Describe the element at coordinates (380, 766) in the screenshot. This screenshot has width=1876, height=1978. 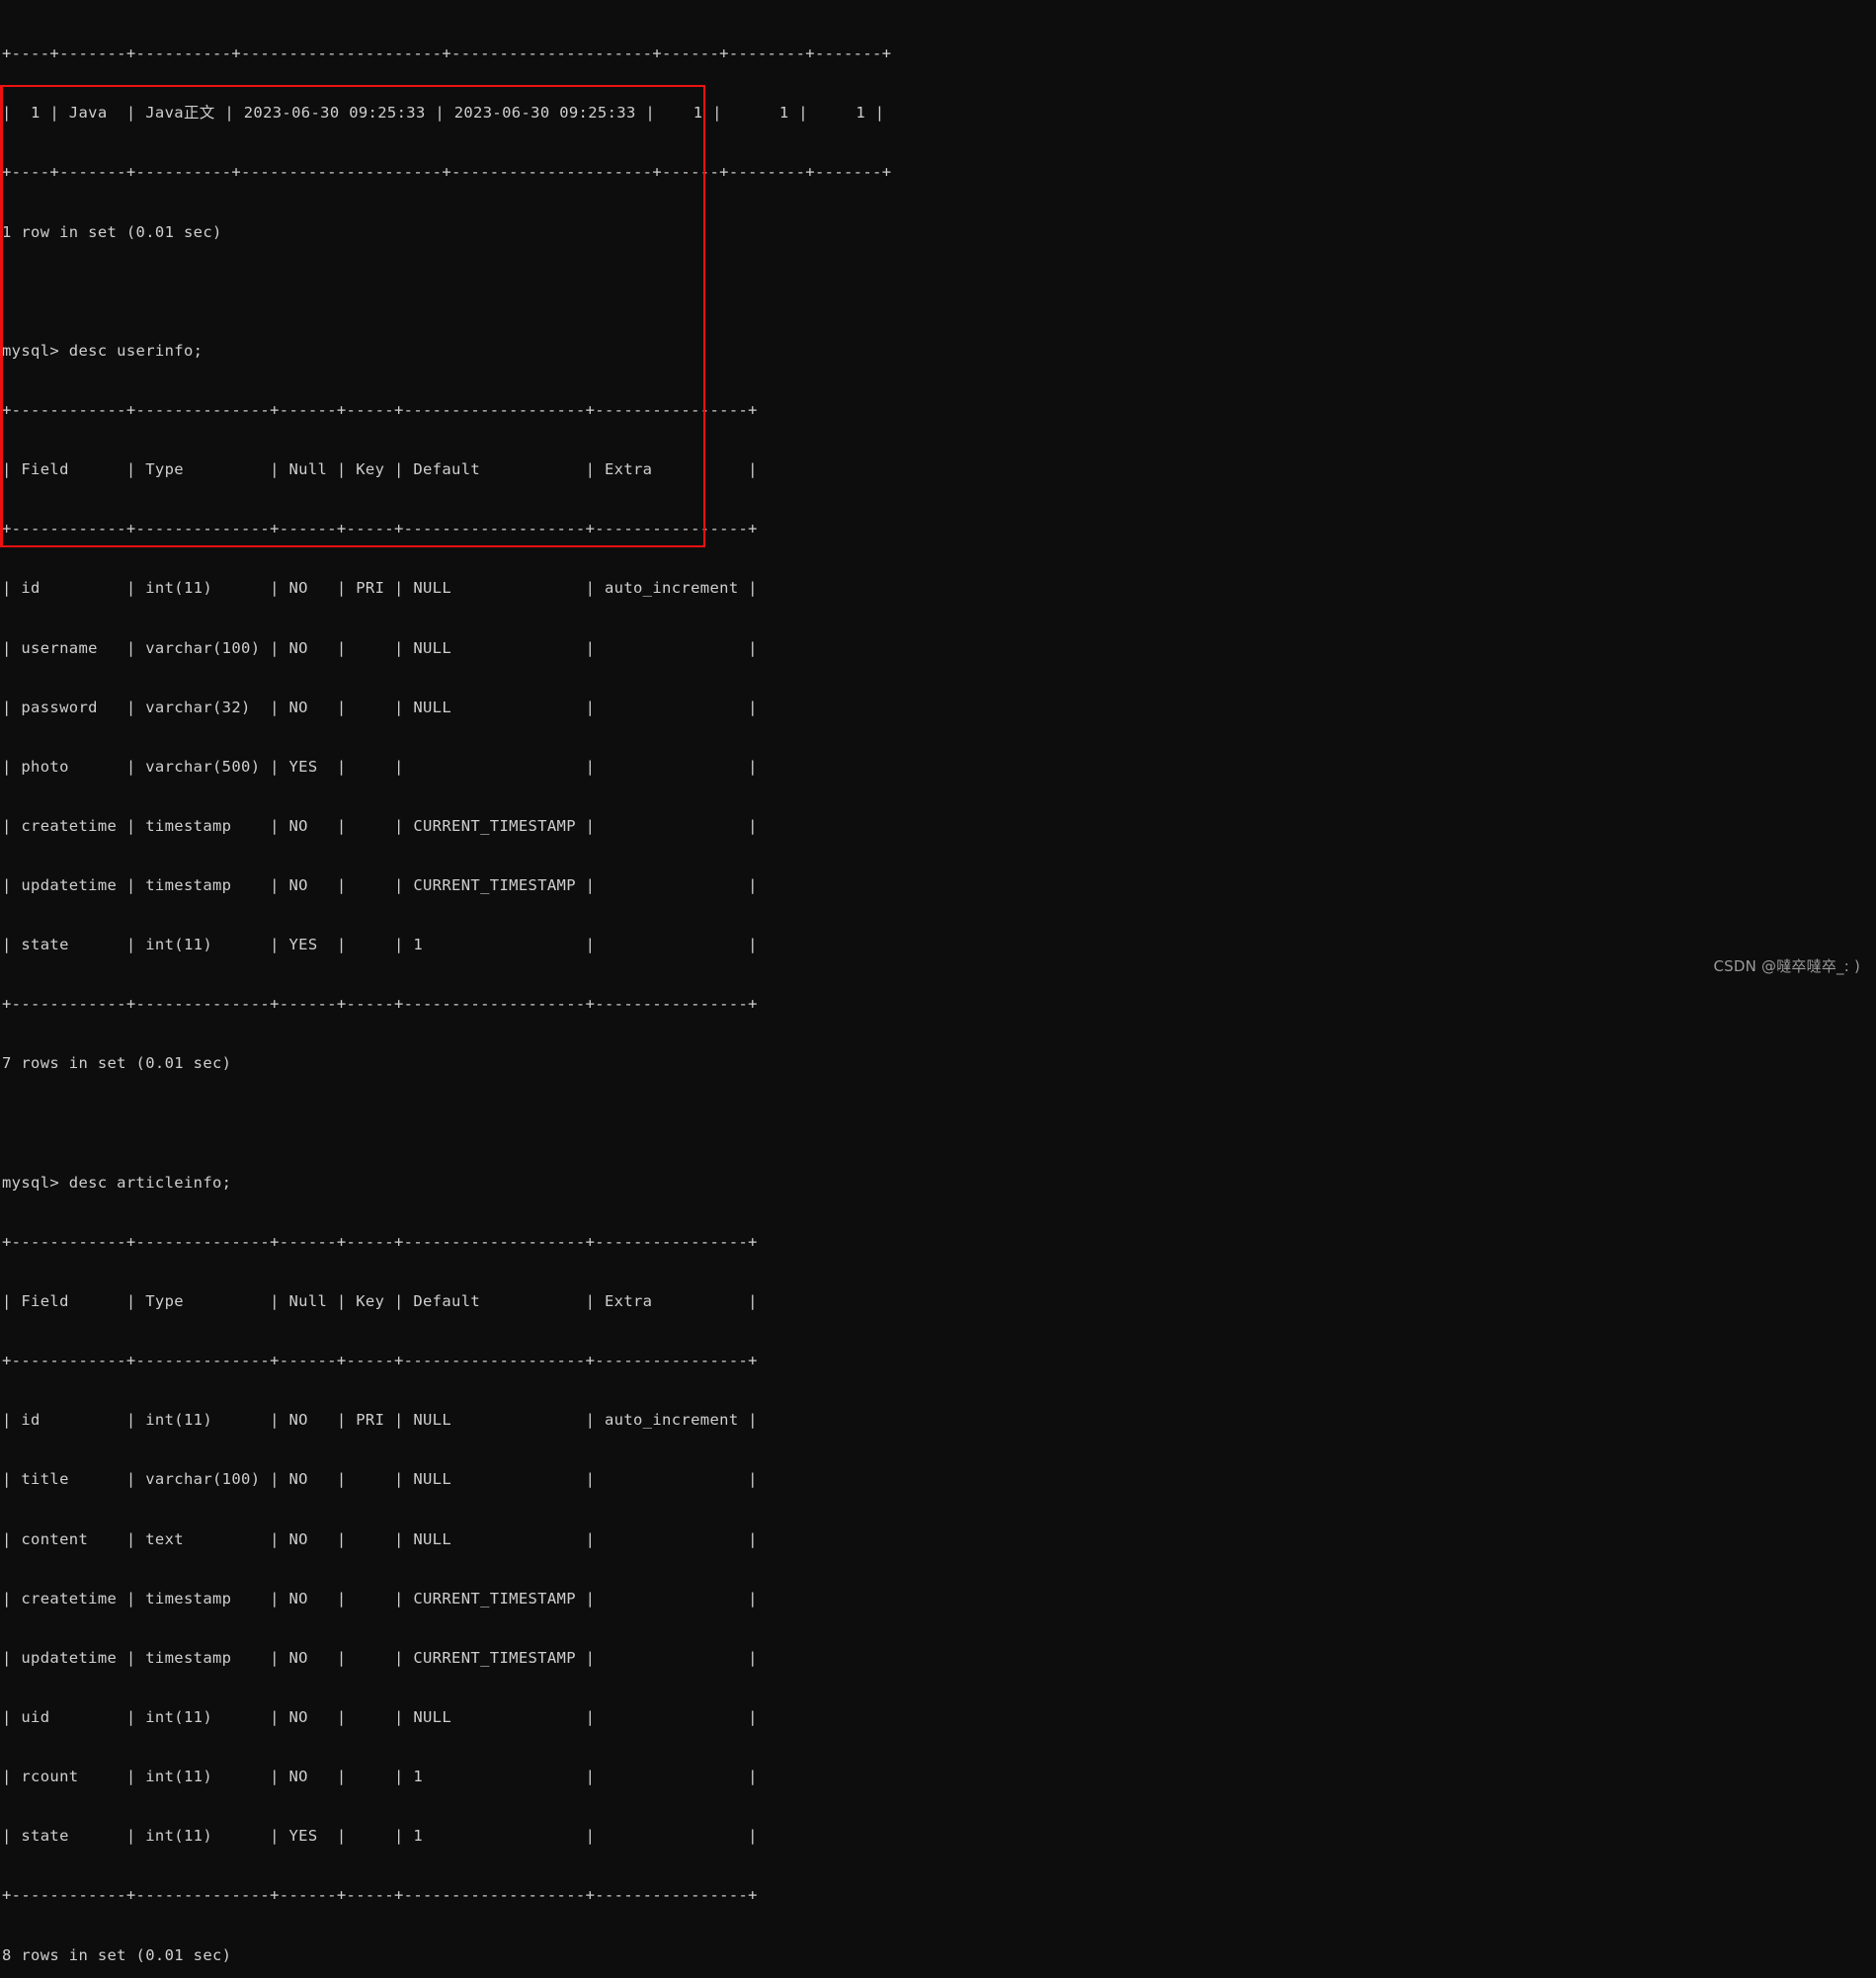
I see `terminal-line-table-row: | photo | varchar(500) | YES | | | |` at that location.